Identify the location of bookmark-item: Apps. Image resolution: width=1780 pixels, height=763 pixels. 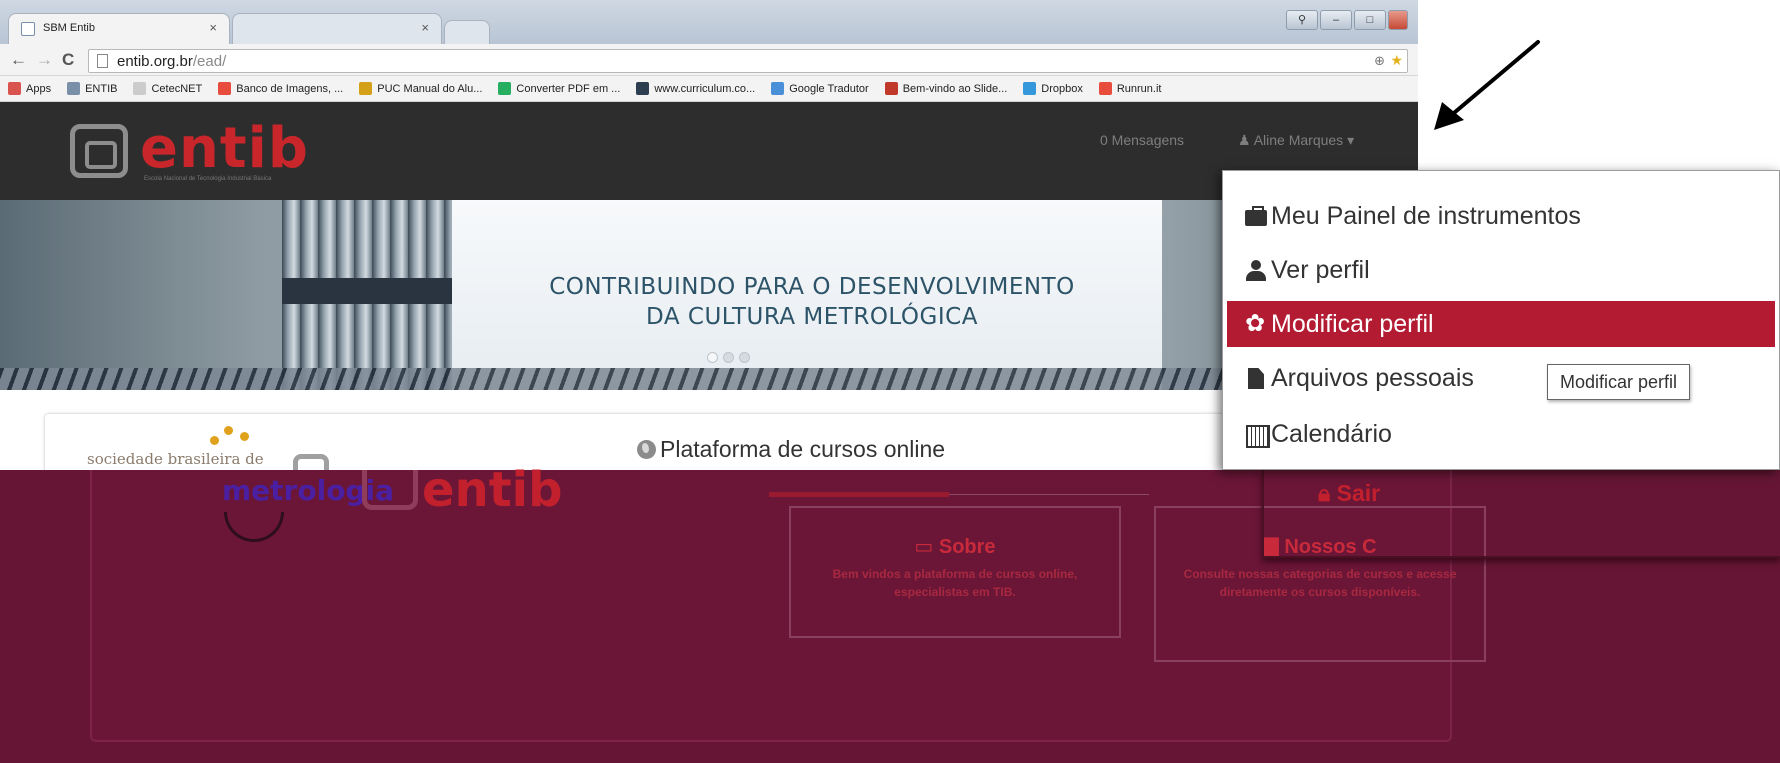
(29, 88).